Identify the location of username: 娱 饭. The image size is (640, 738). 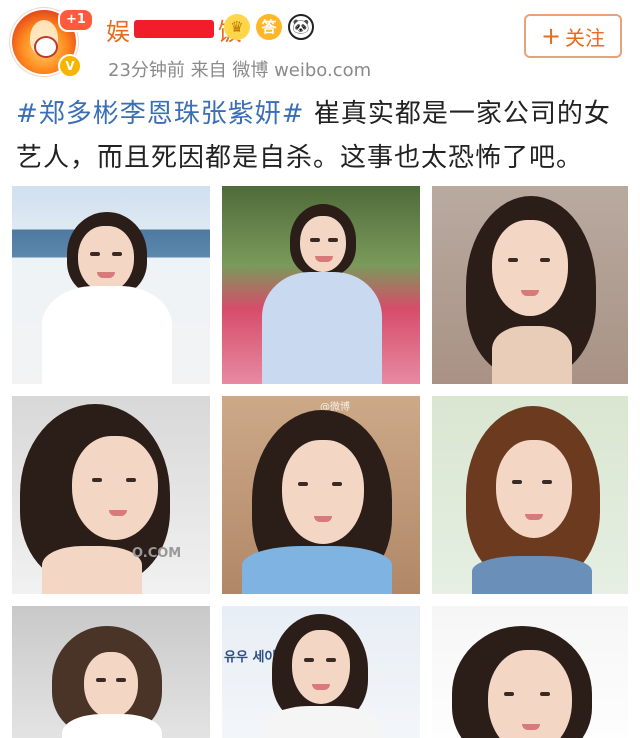
(174, 30).